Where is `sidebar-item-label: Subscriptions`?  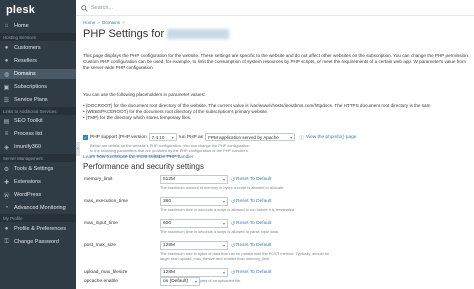
sidebar-item-label: Subscriptions is located at coordinates (31, 87).